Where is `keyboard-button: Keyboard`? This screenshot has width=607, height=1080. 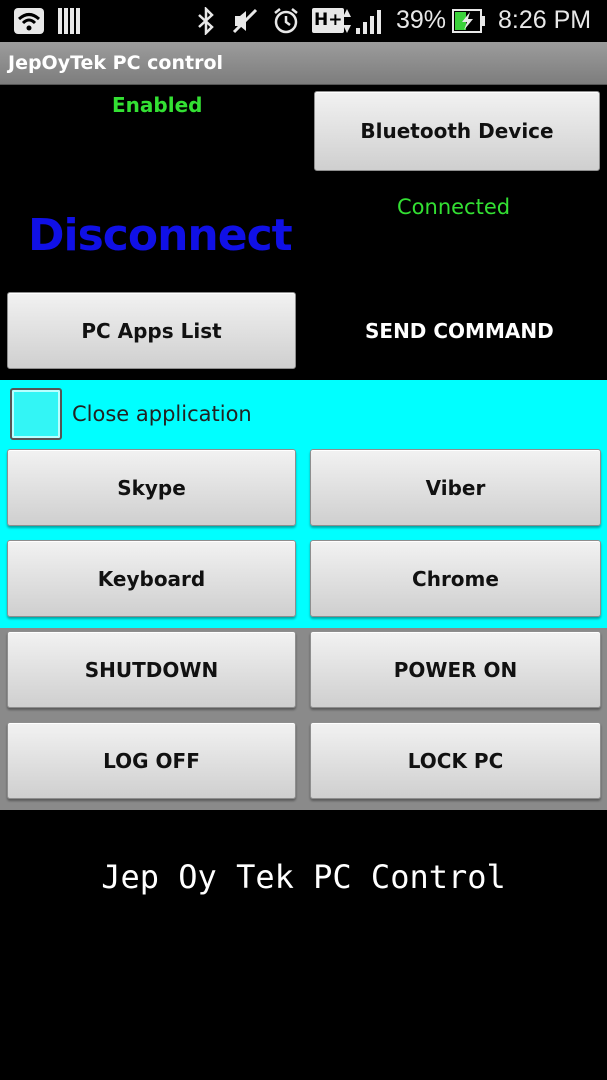 keyboard-button: Keyboard is located at coordinates (151, 578).